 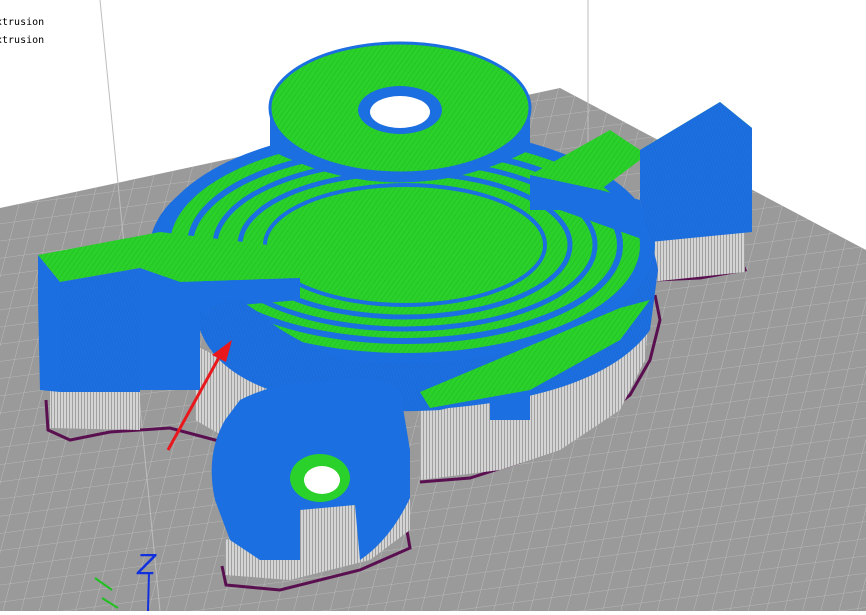 I want to click on legend-extrusion-2: xtrusion, so click(x=22, y=40).